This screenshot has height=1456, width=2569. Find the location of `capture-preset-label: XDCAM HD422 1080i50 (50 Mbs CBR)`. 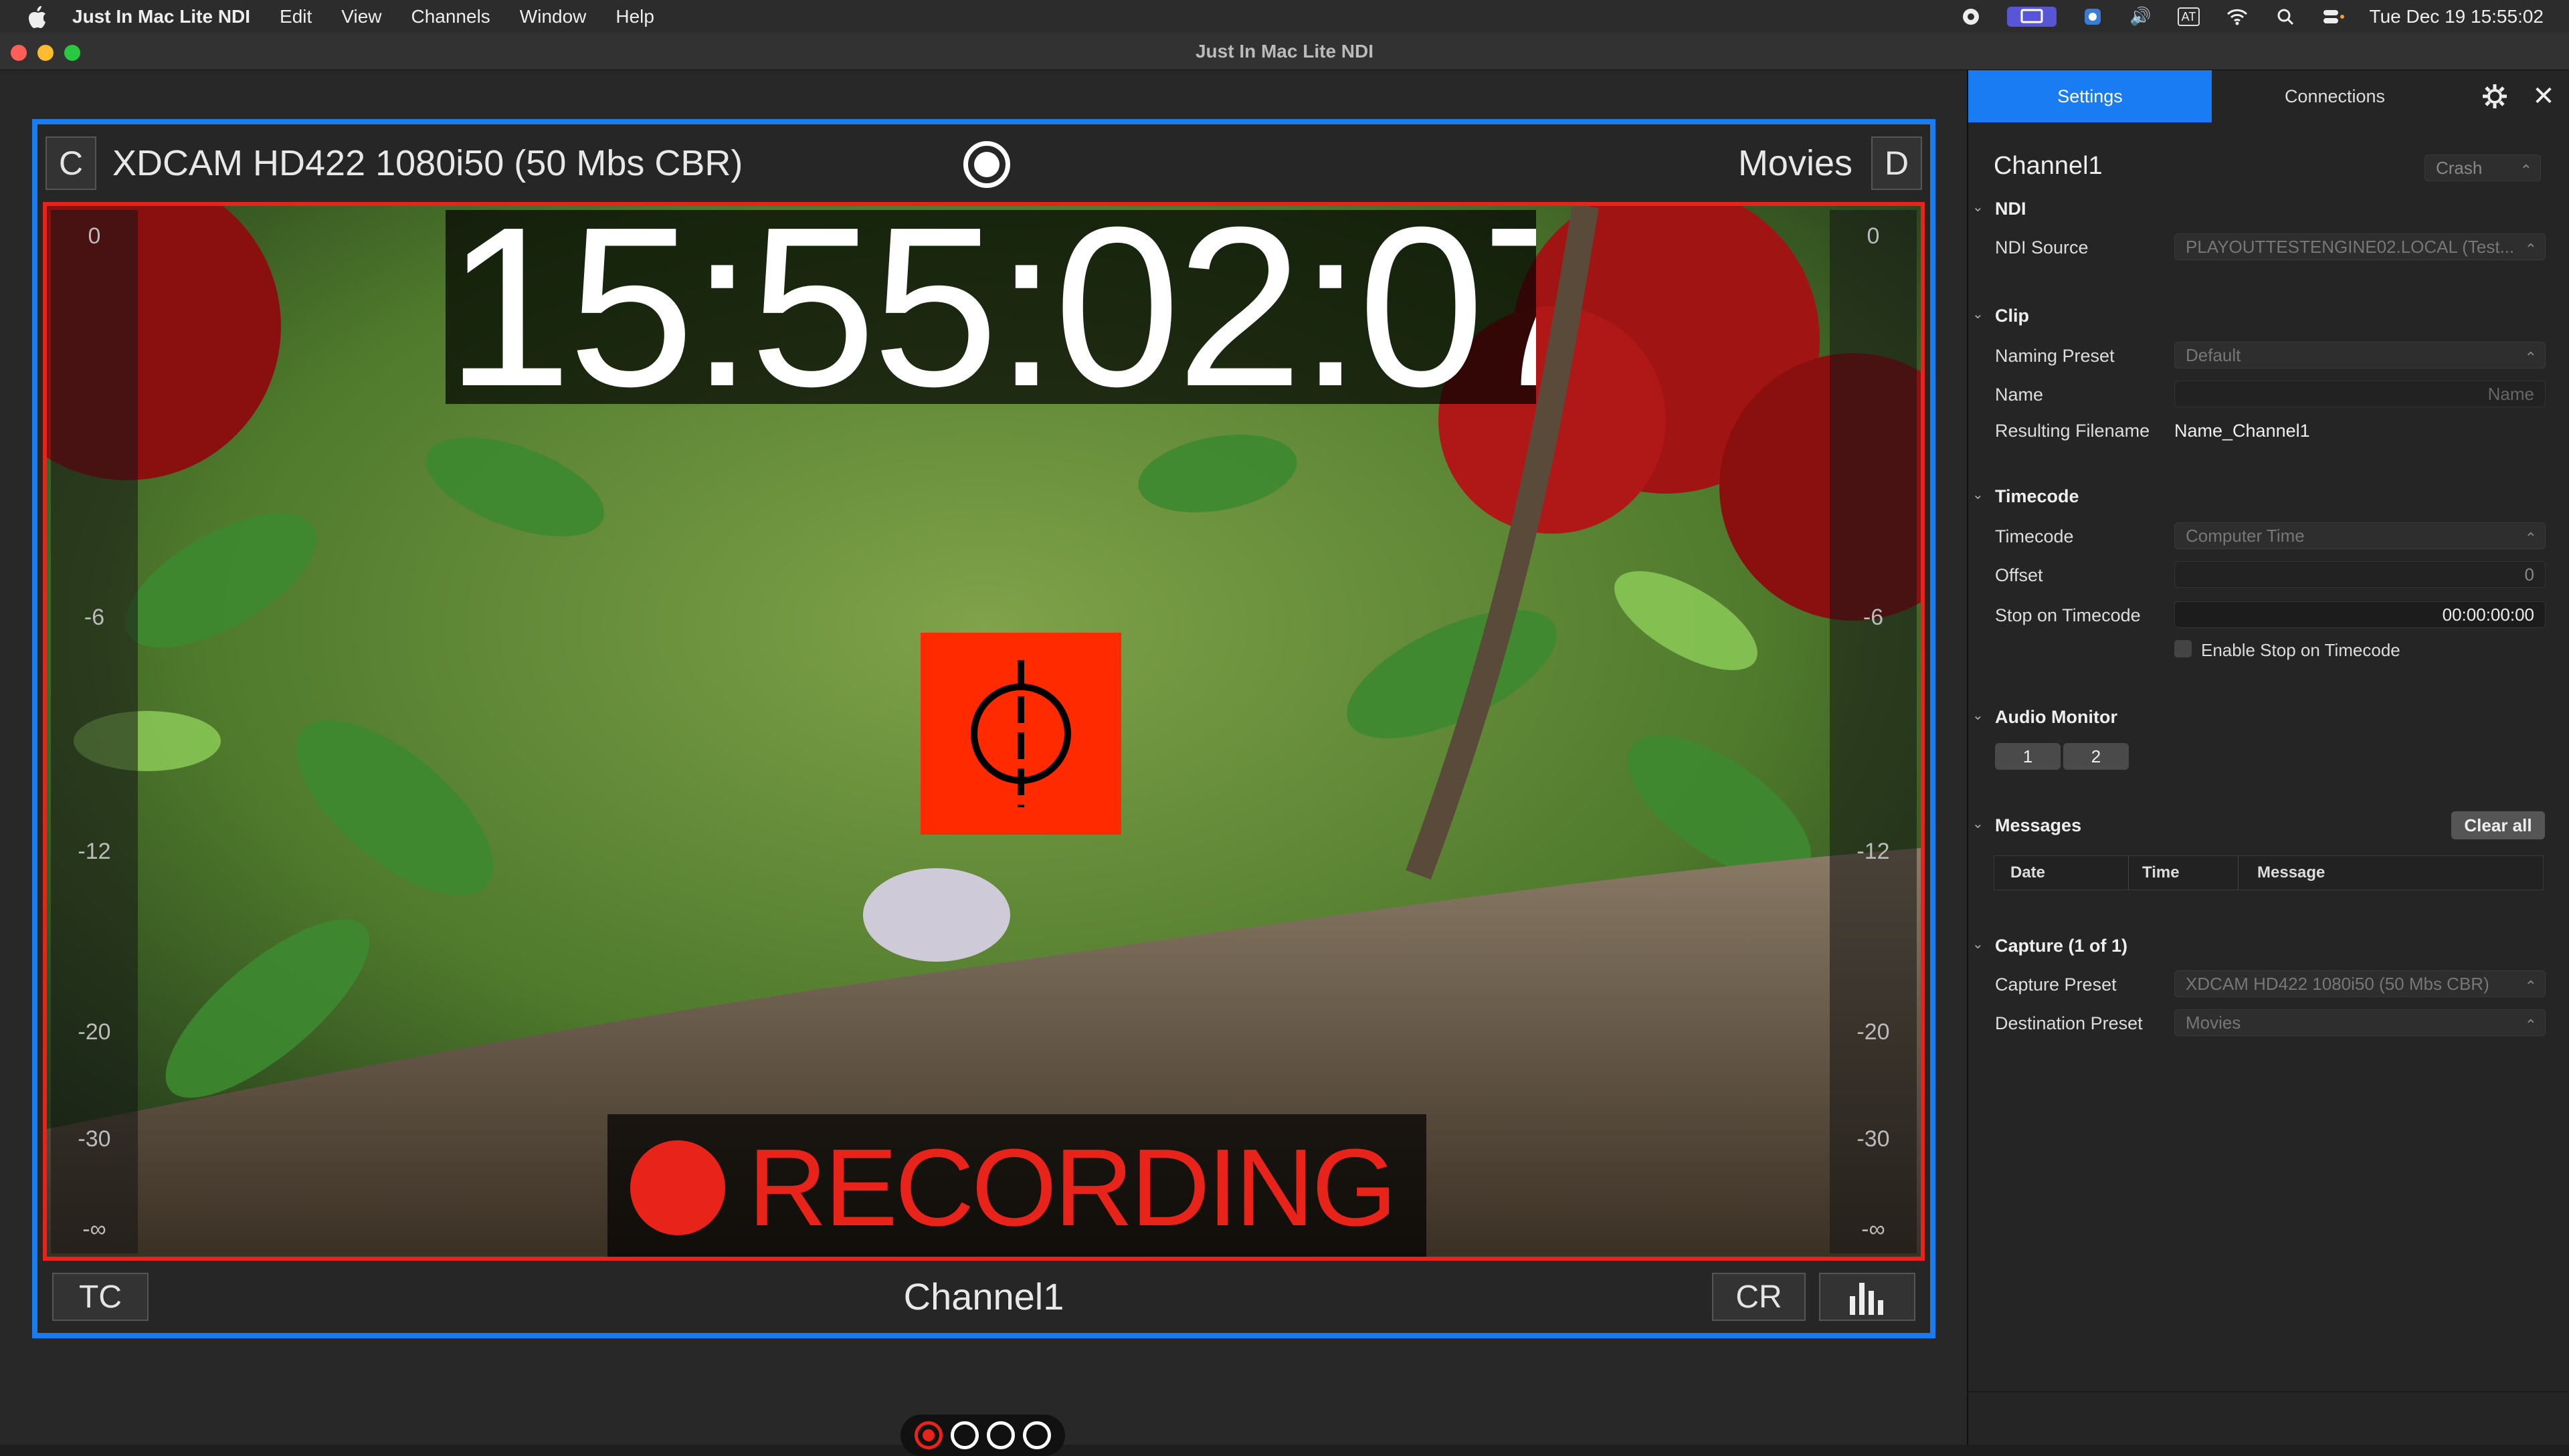

capture-preset-label: XDCAM HD422 1080i50 (50 Mbs CBR) is located at coordinates (427, 163).